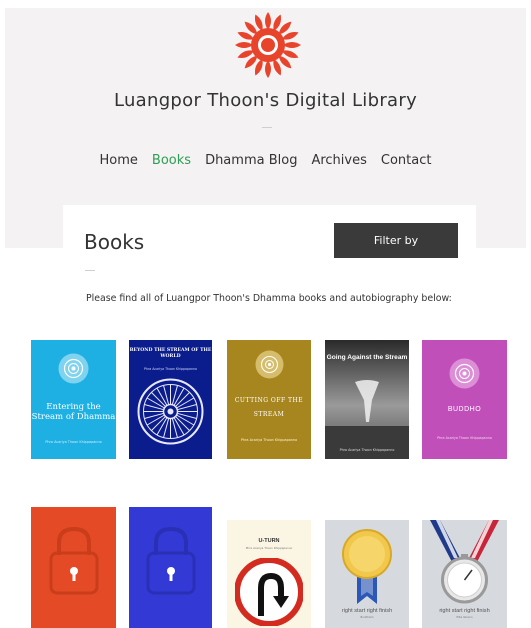  I want to click on book-title: U-TURN, so click(269, 541).